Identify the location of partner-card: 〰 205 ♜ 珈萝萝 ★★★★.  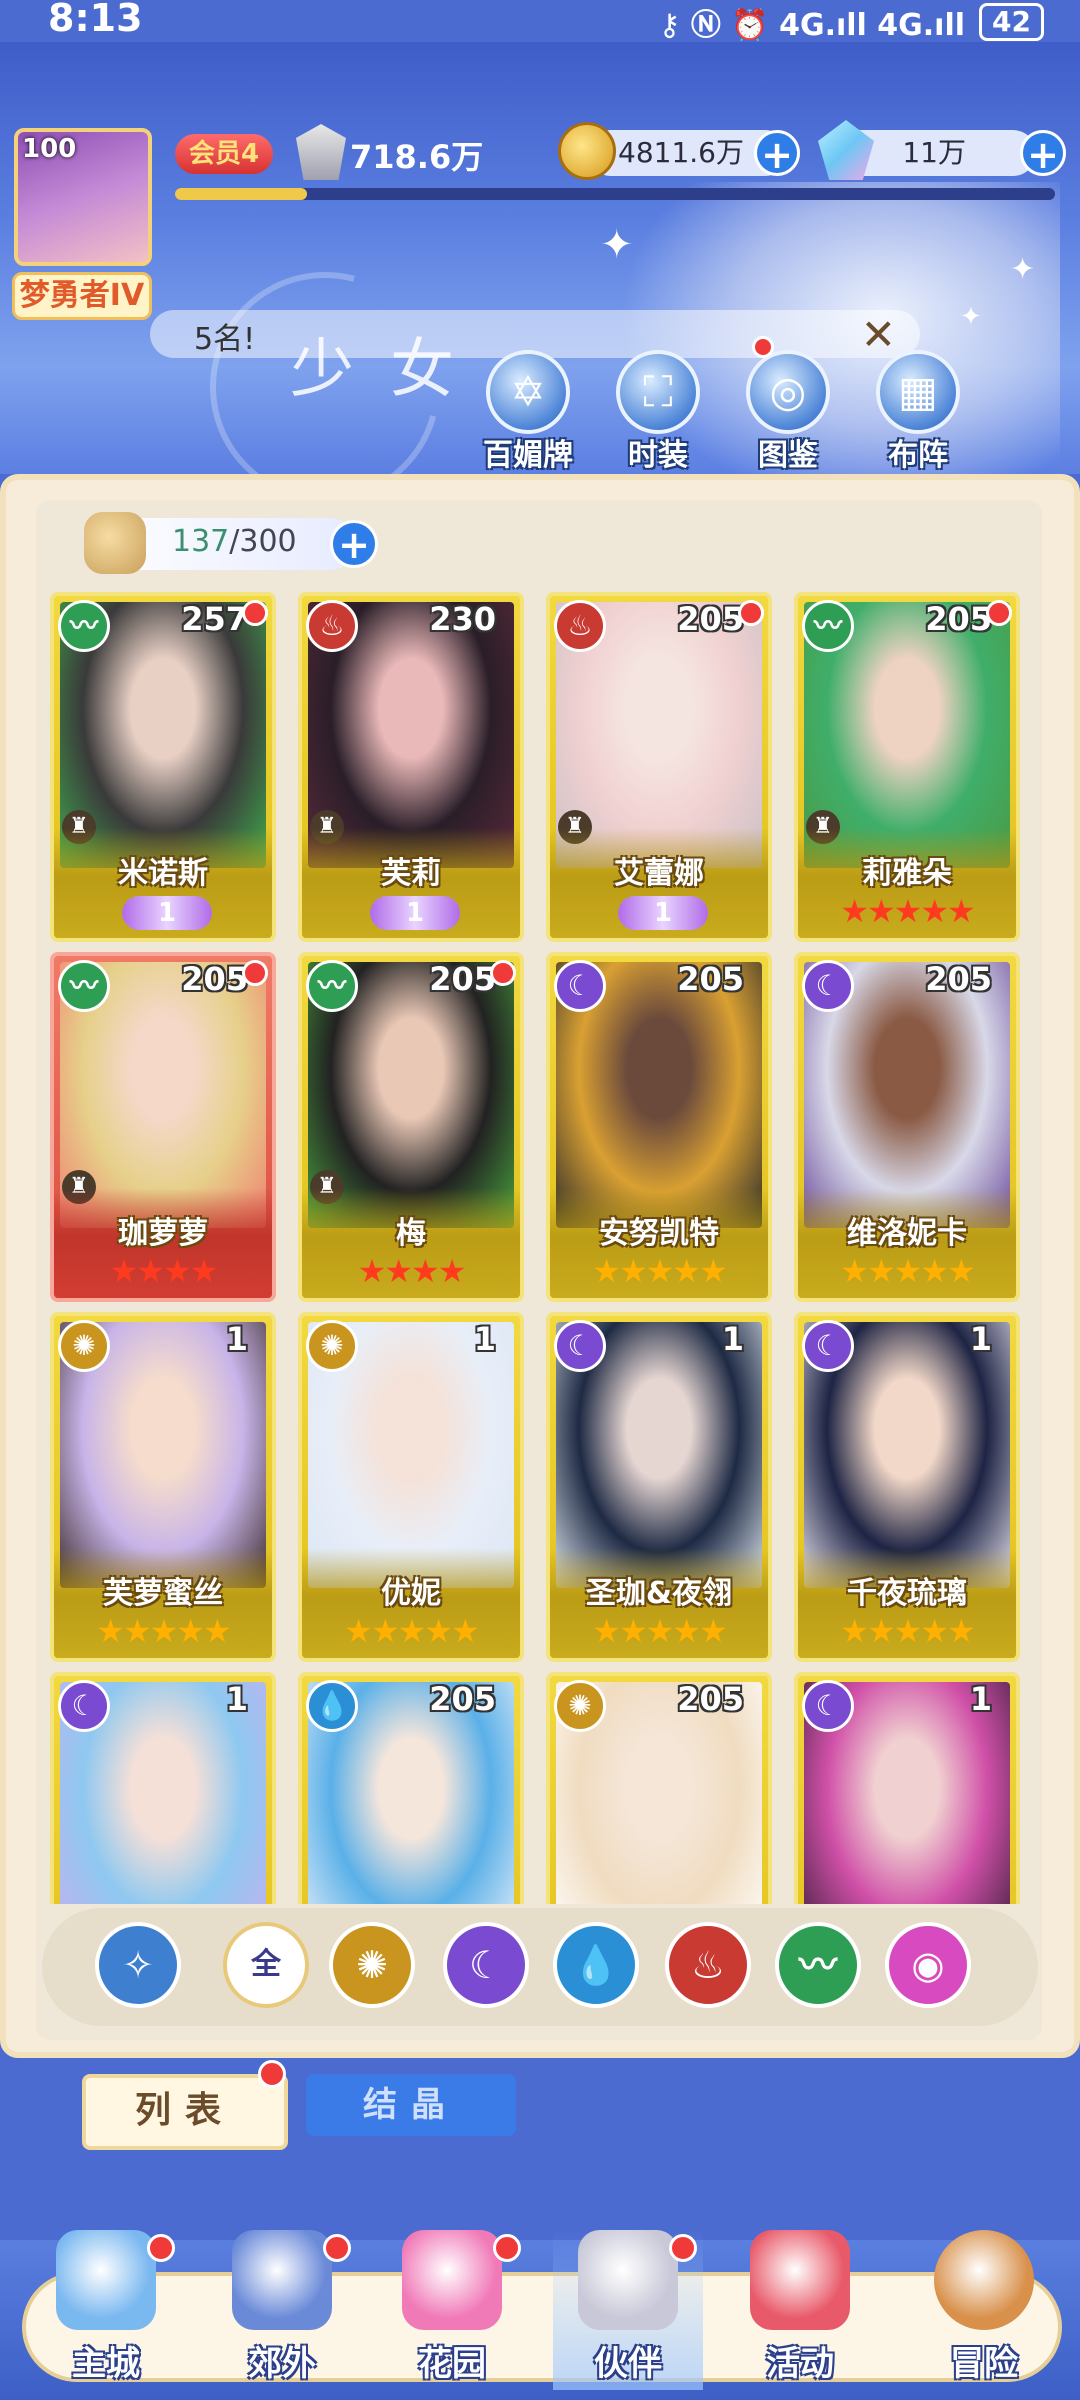
(163, 1127).